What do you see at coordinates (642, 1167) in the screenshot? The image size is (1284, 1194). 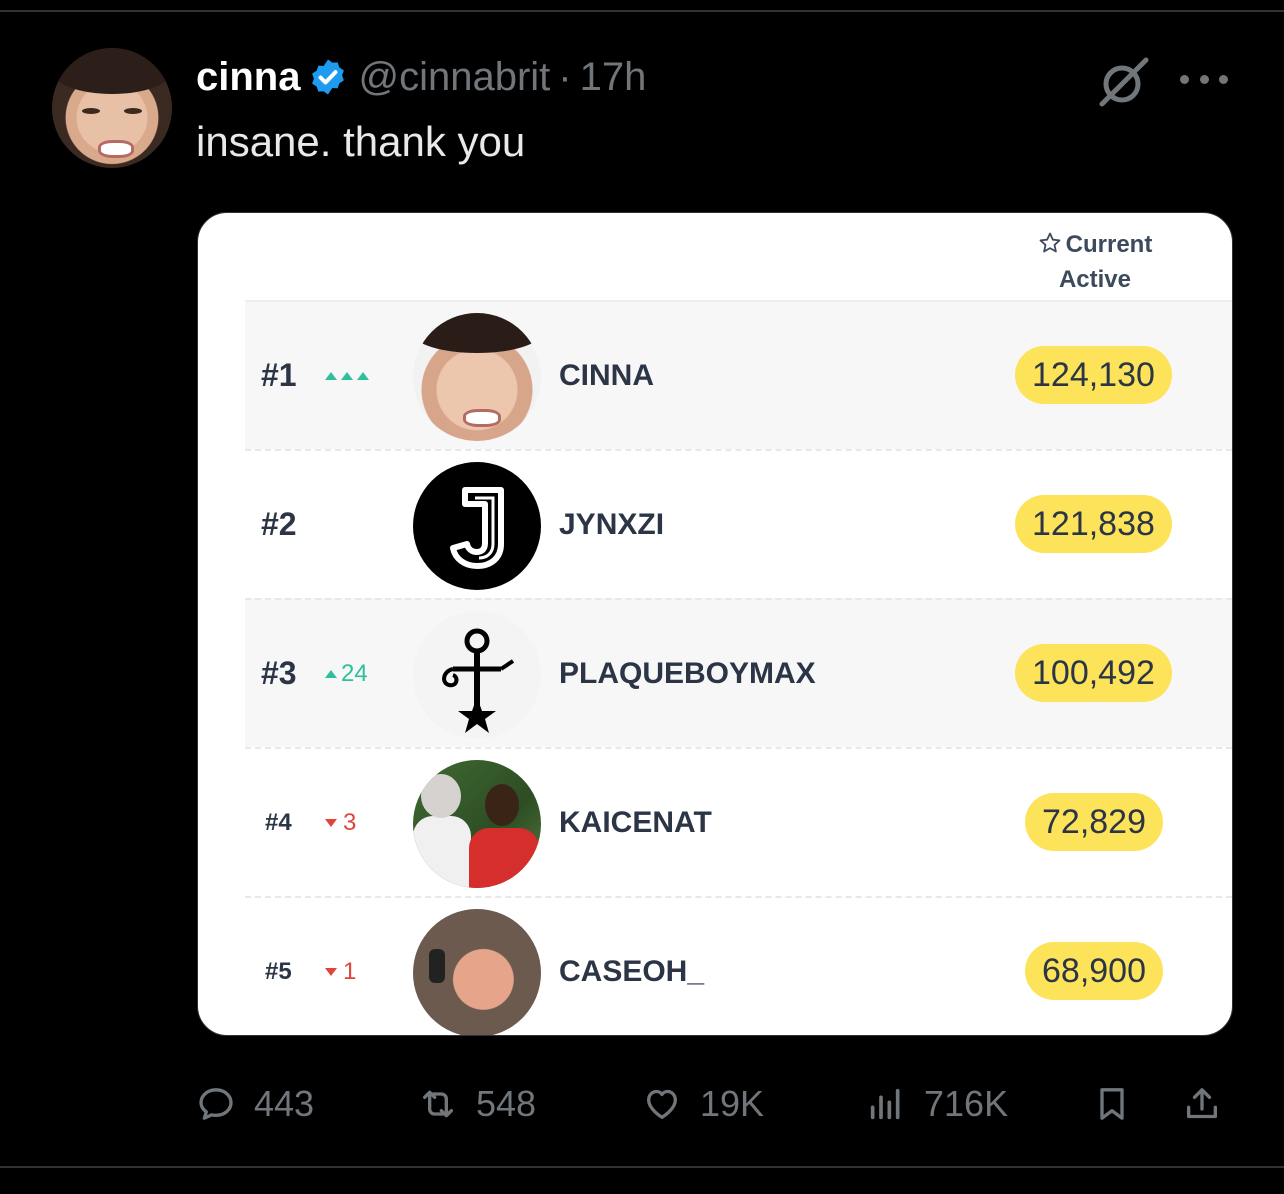 I see `bottom-divider` at bounding box center [642, 1167].